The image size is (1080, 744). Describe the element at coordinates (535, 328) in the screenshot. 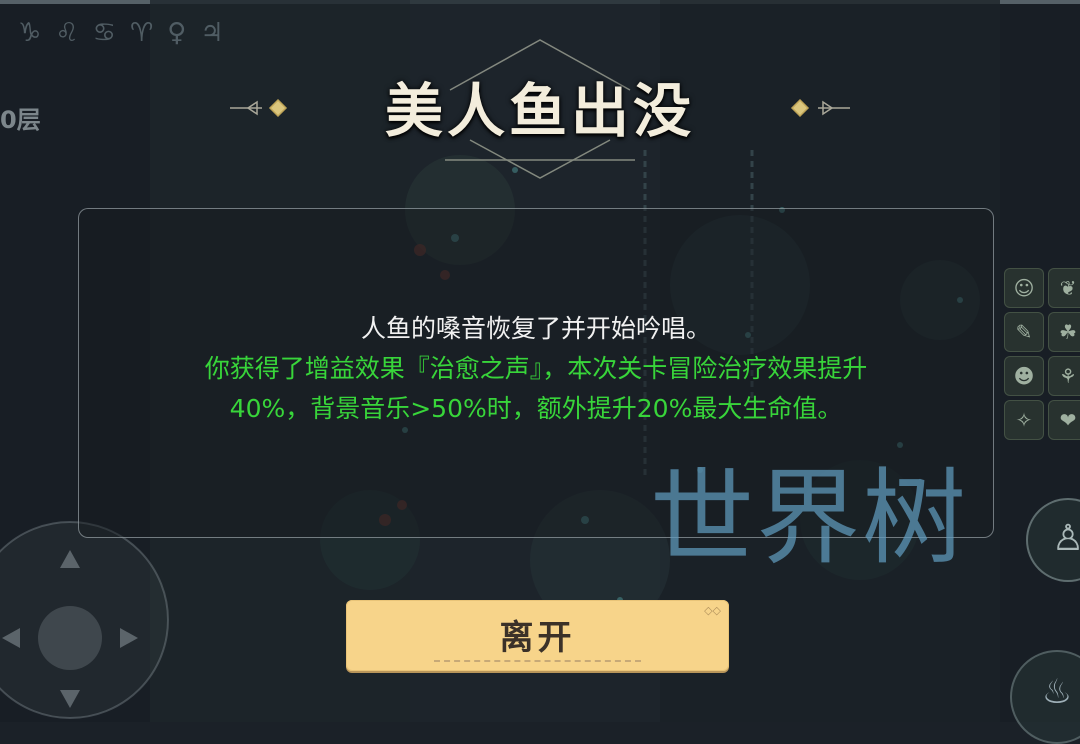

I see `event-description: 人鱼的嗓音恢复了并开始吟唱。` at that location.